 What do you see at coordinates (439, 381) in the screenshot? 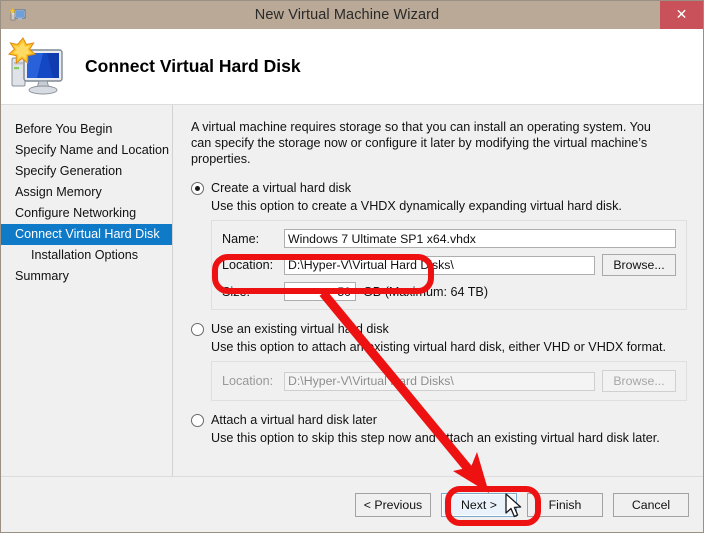
I see `existing-location-input` at bounding box center [439, 381].